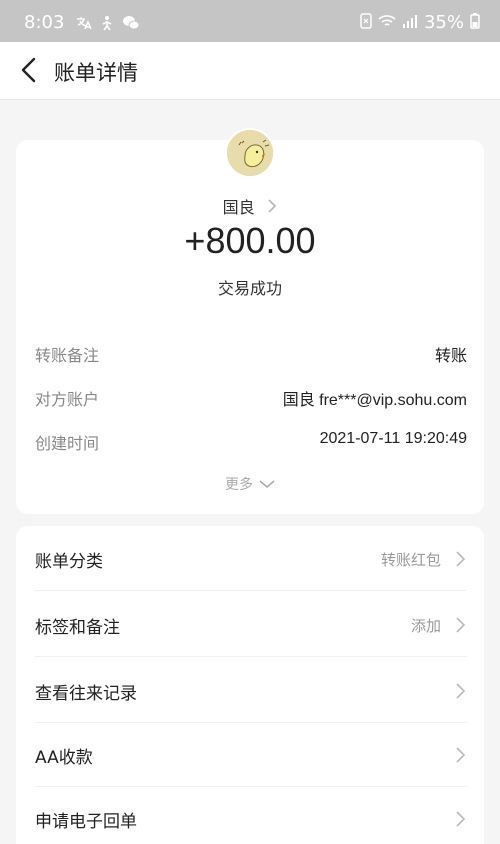 The height and width of the screenshot is (844, 500). I want to click on list-item-bill-category: 账单分类 转账红包, so click(251, 558).